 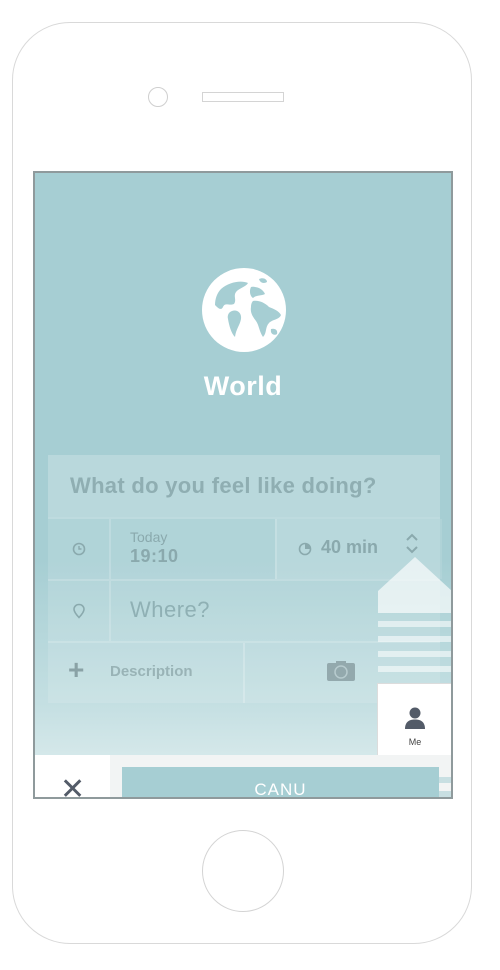 What do you see at coordinates (149, 537) in the screenshot?
I see `day-label: Today` at bounding box center [149, 537].